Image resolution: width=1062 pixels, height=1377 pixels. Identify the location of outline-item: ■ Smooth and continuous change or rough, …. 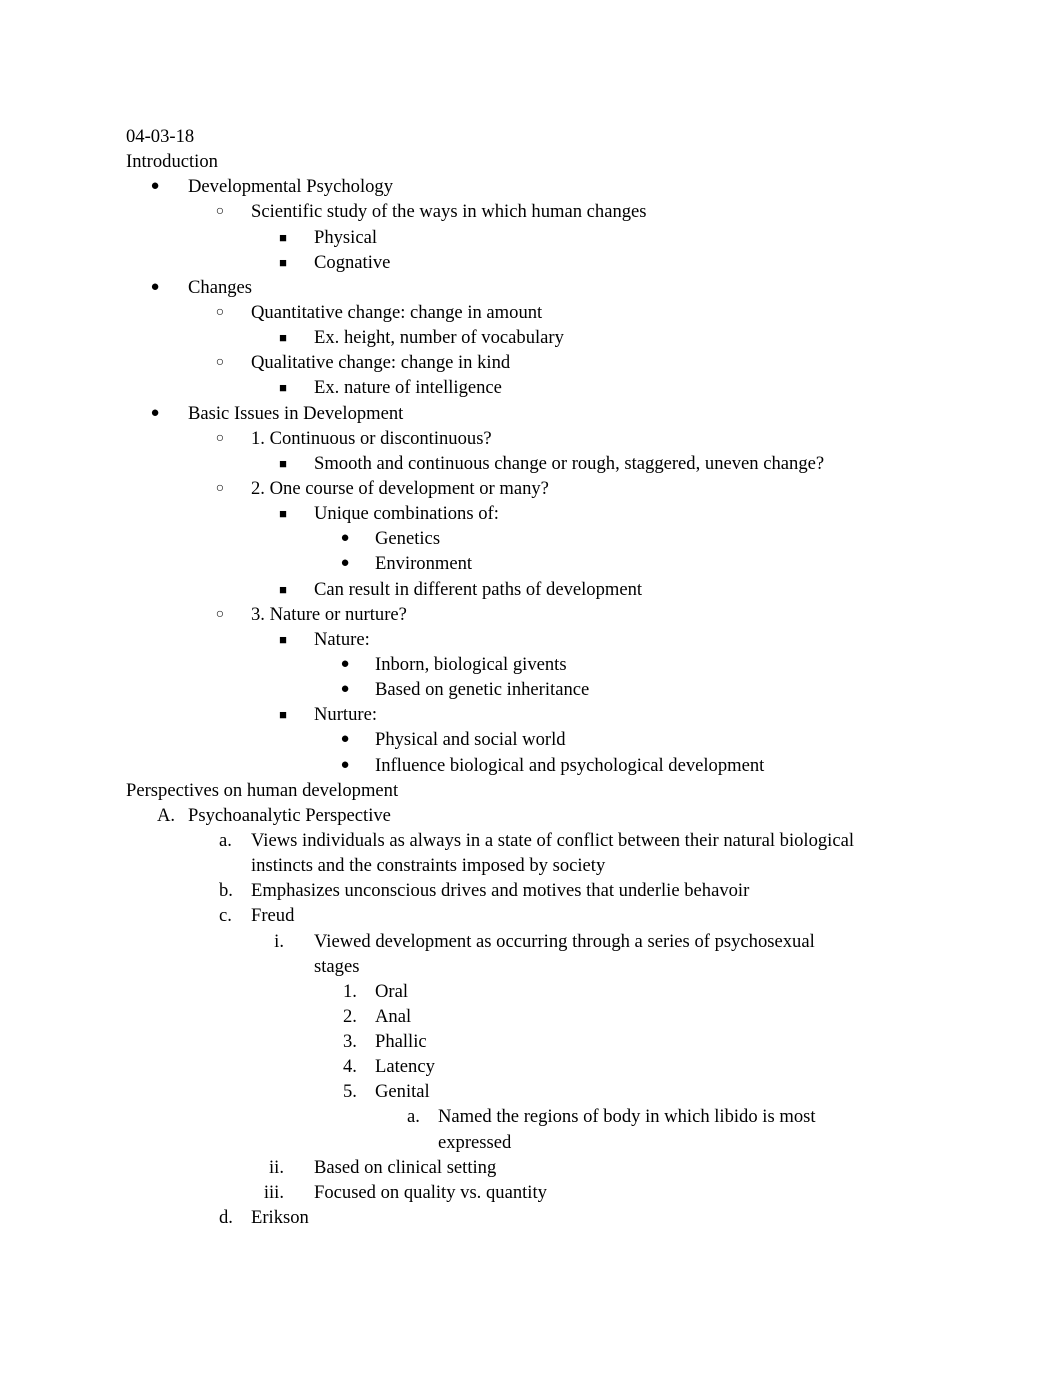
(531, 463).